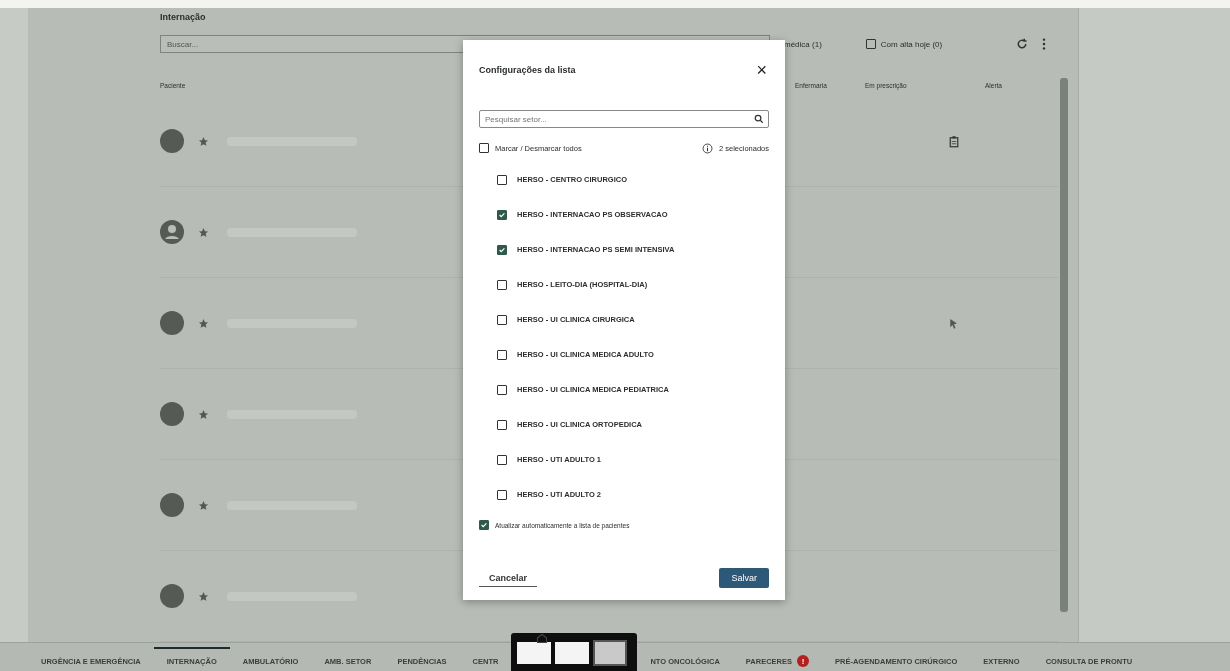 The width and height of the screenshot is (1230, 671). What do you see at coordinates (954, 323) in the screenshot?
I see `pointer-icon` at bounding box center [954, 323].